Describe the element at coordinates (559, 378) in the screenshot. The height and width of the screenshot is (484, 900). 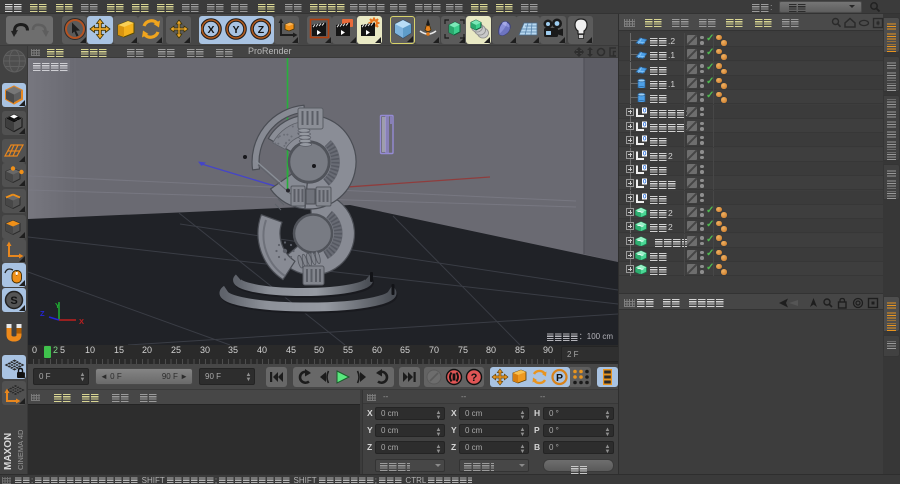
I see `svg-text: P` at that location.